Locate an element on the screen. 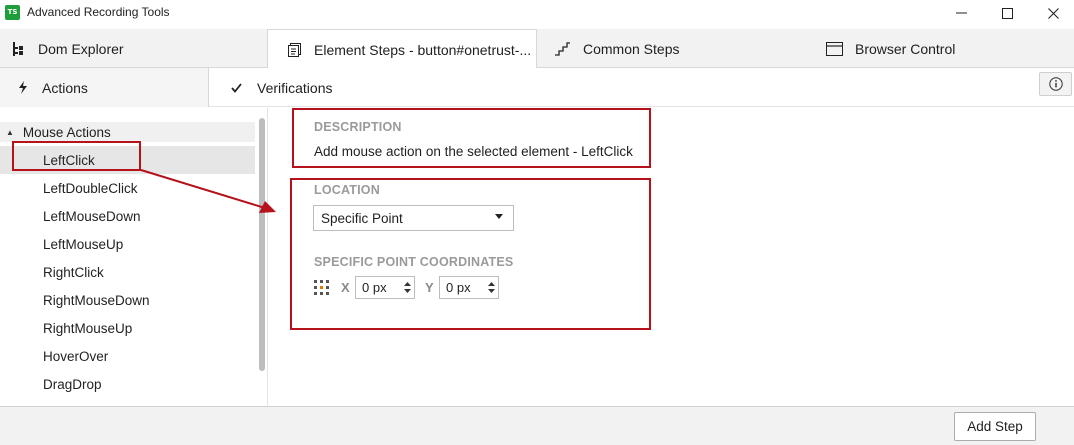  footer-bar: Add Step is located at coordinates (537, 425).